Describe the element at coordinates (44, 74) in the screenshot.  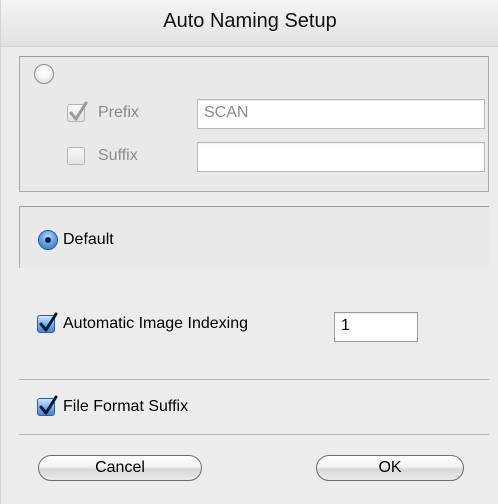
I see `custom-naming-radio` at that location.